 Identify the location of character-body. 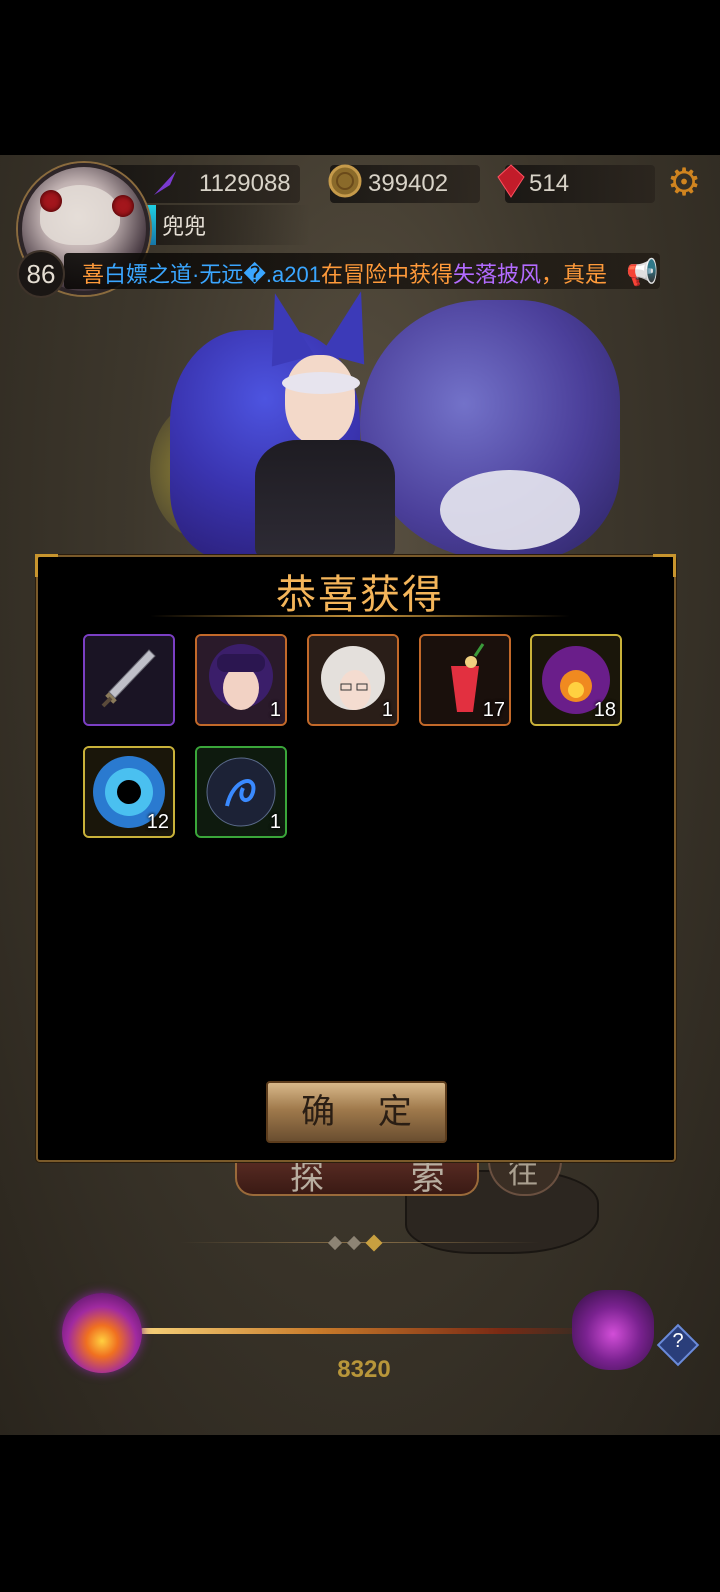
(325, 500).